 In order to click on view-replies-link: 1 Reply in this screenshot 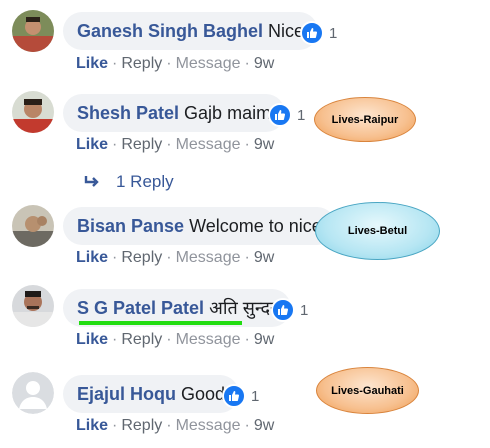, I will do `click(129, 182)`.